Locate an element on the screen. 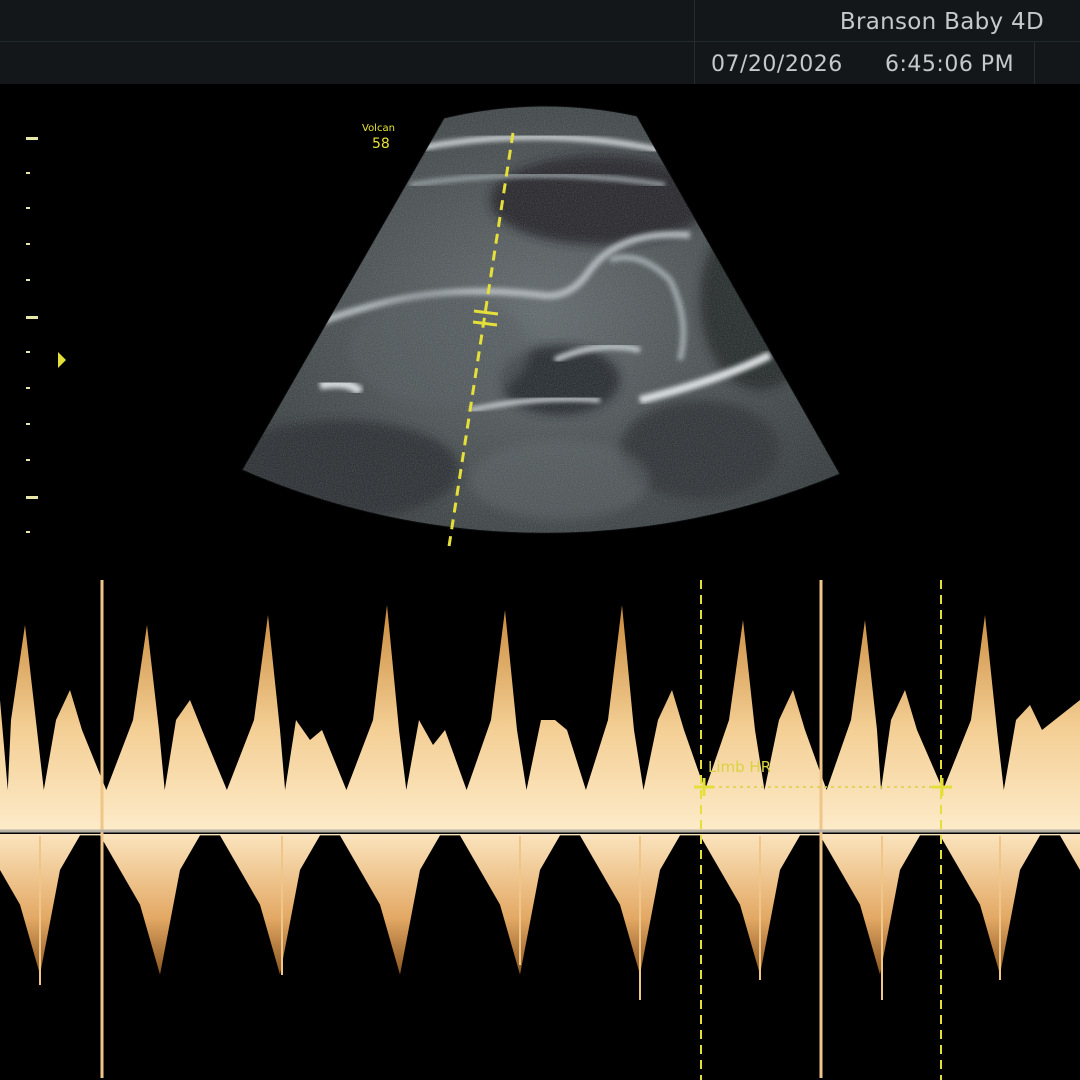 Image resolution: width=1080 pixels, height=1080 pixels. triangle-marker-icon is located at coordinates (62, 360).